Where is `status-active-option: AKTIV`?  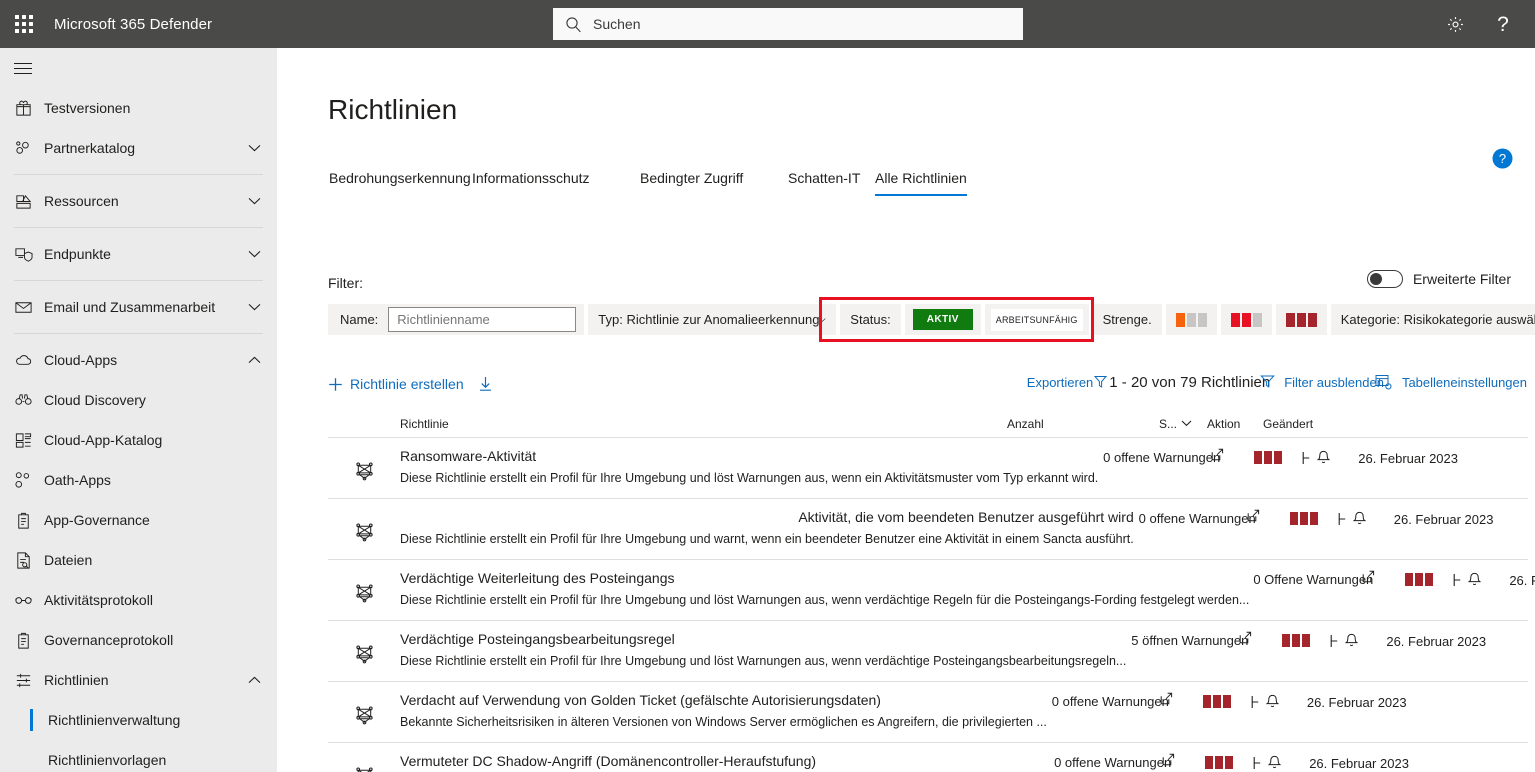 status-active-option: AKTIV is located at coordinates (942, 319).